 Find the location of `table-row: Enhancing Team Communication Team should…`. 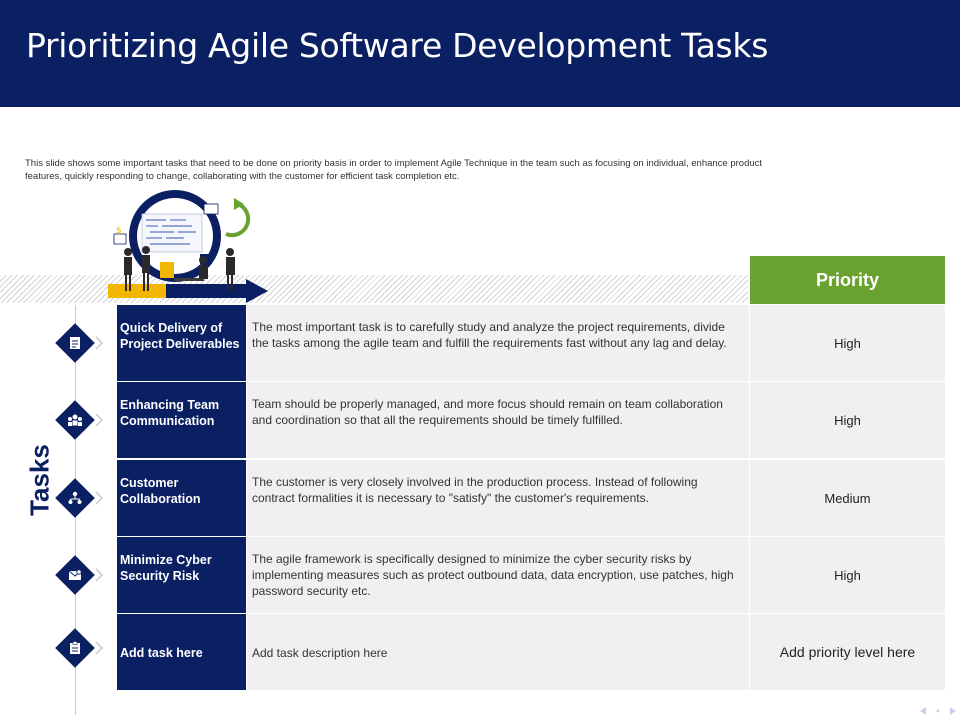

table-row: Enhancing Team Communication Team should… is located at coordinates (531, 420).